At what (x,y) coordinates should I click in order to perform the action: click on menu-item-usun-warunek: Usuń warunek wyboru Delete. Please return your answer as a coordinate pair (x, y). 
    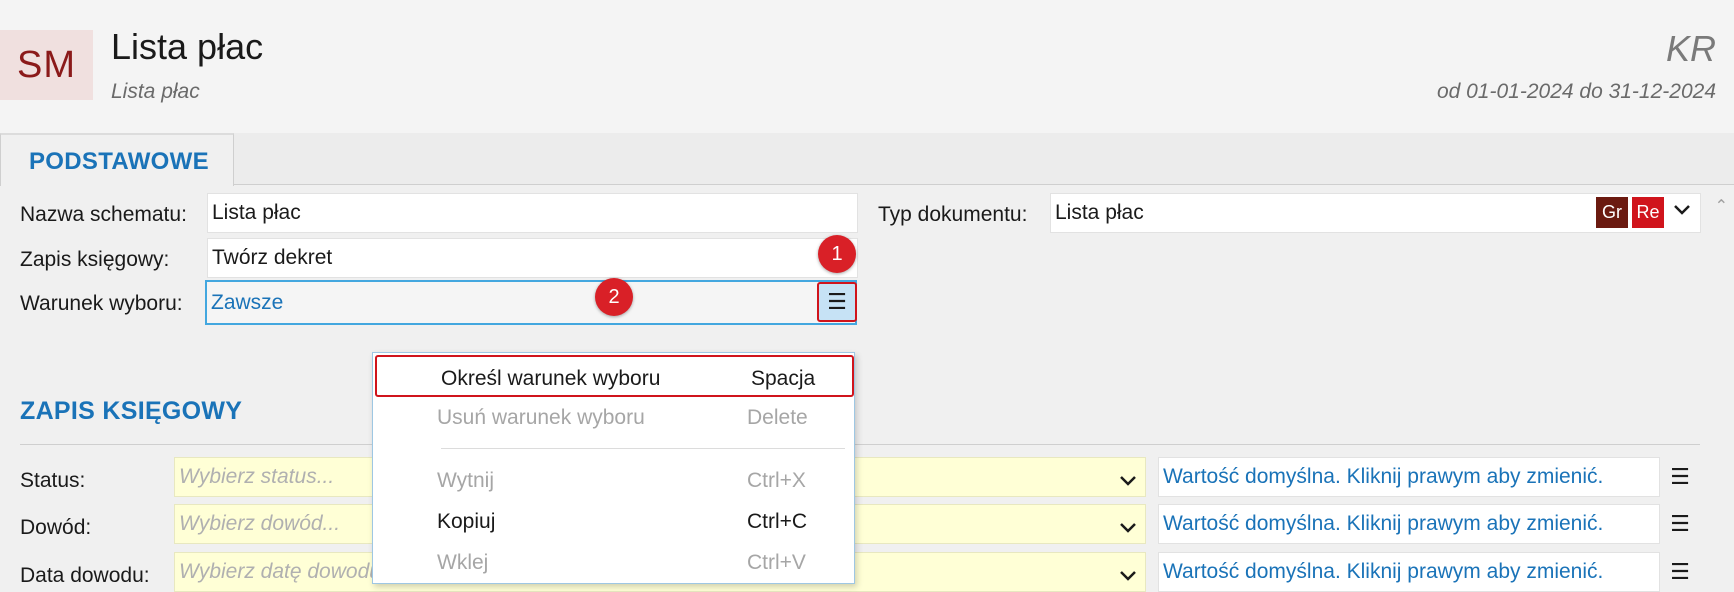
    Looking at the image, I should click on (613, 417).